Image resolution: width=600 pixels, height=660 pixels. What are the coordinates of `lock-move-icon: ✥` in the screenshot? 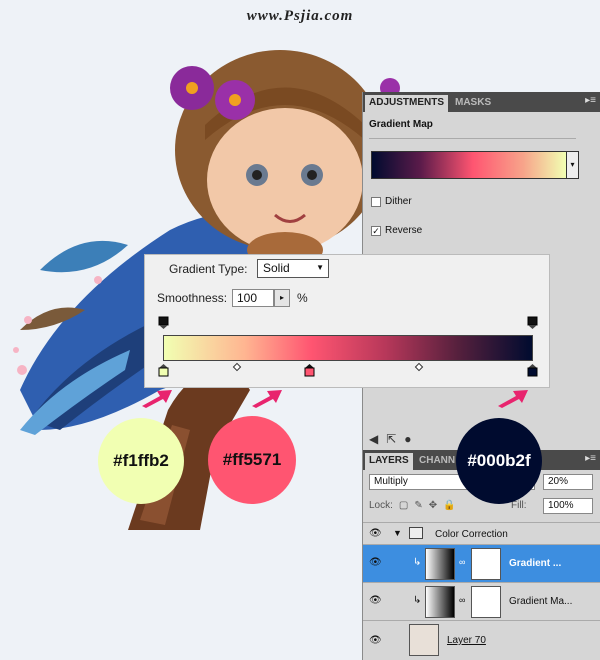 It's located at (433, 505).